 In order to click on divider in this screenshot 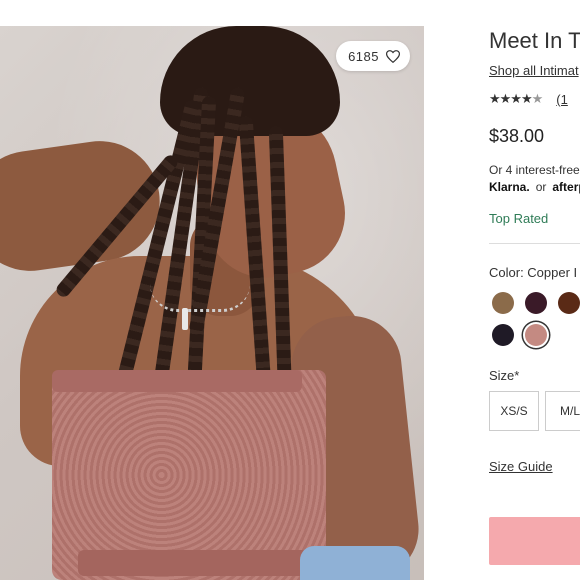, I will do `click(534, 243)`.